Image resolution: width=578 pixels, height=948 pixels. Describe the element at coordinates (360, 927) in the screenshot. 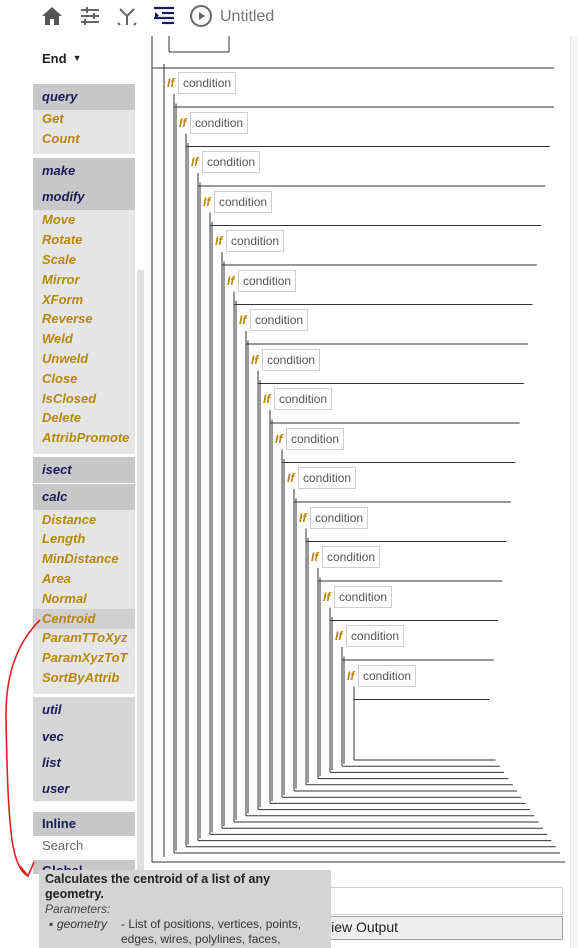

I see `button-label: View Output` at that location.